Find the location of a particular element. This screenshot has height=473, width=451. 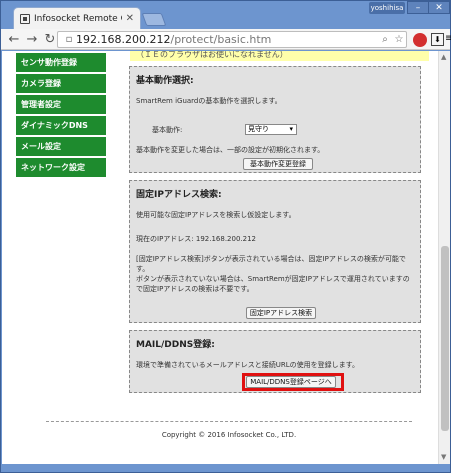

copyright-text: Copyright © 2016 Infosocket Co., LTD. is located at coordinates (229, 435).